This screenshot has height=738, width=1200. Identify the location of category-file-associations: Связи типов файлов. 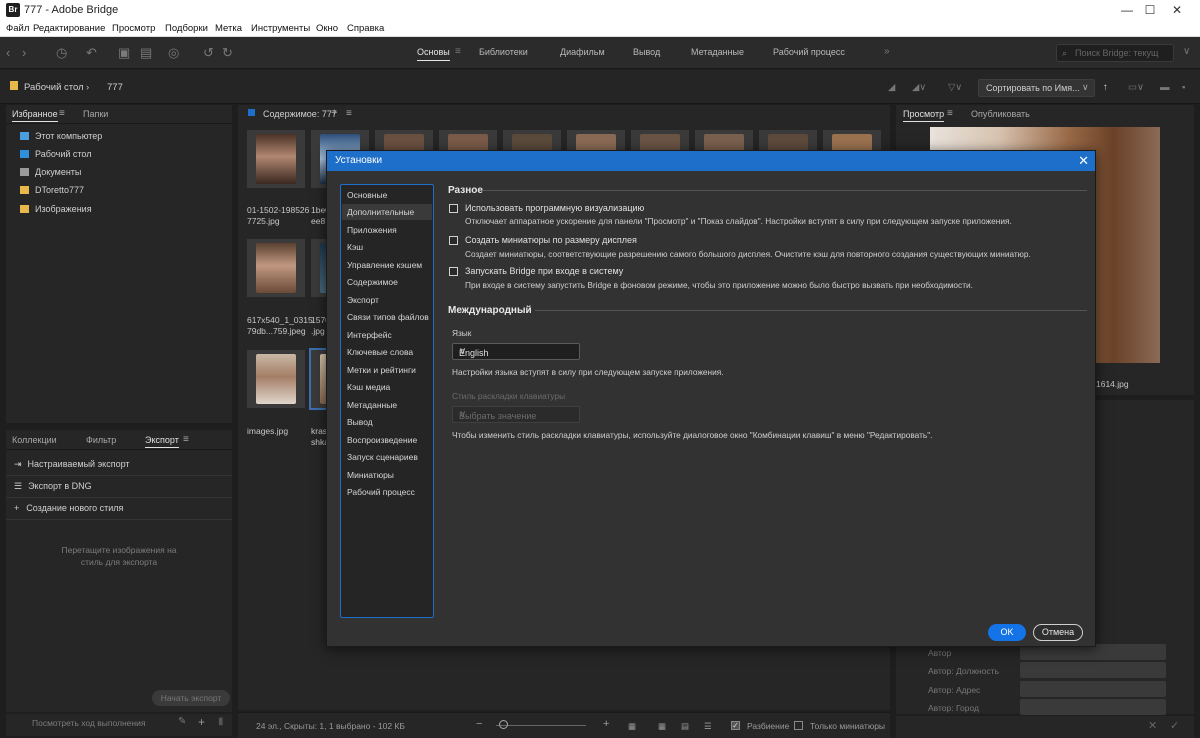
(388, 317).